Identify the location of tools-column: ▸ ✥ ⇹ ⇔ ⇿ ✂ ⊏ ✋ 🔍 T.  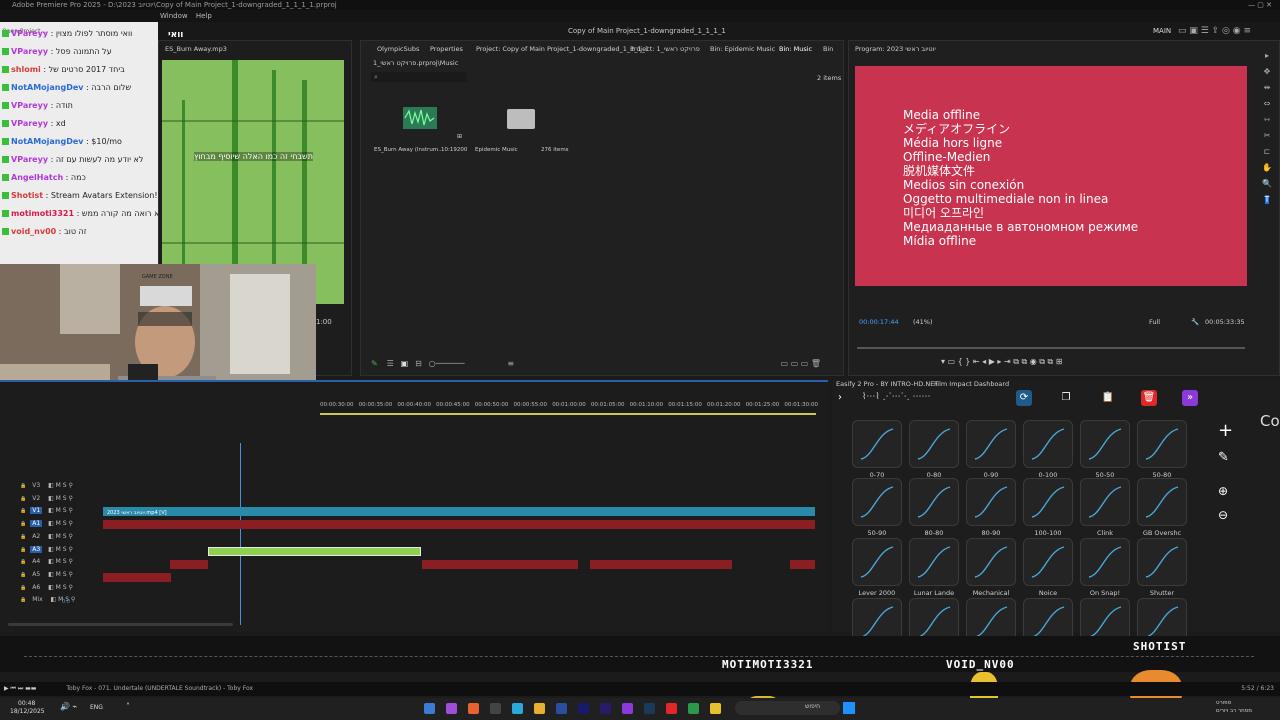
(1267, 126).